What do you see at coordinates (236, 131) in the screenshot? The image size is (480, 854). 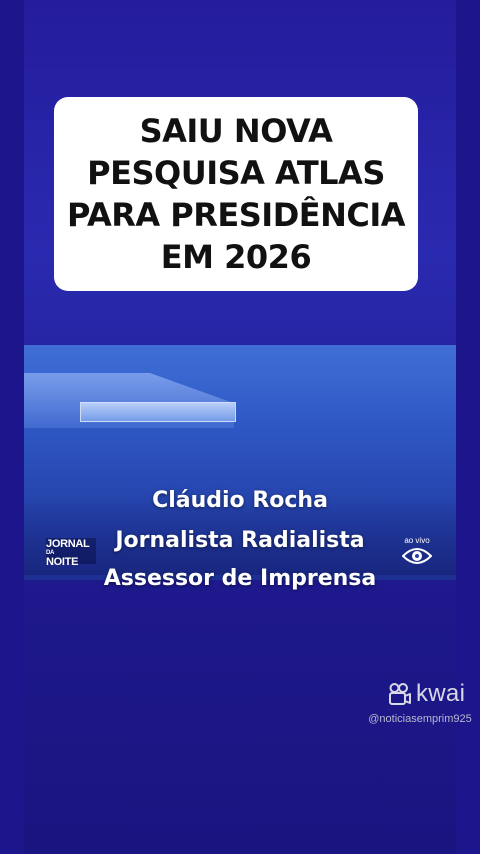 I see `headline-line-1: SAIU NOVA` at bounding box center [236, 131].